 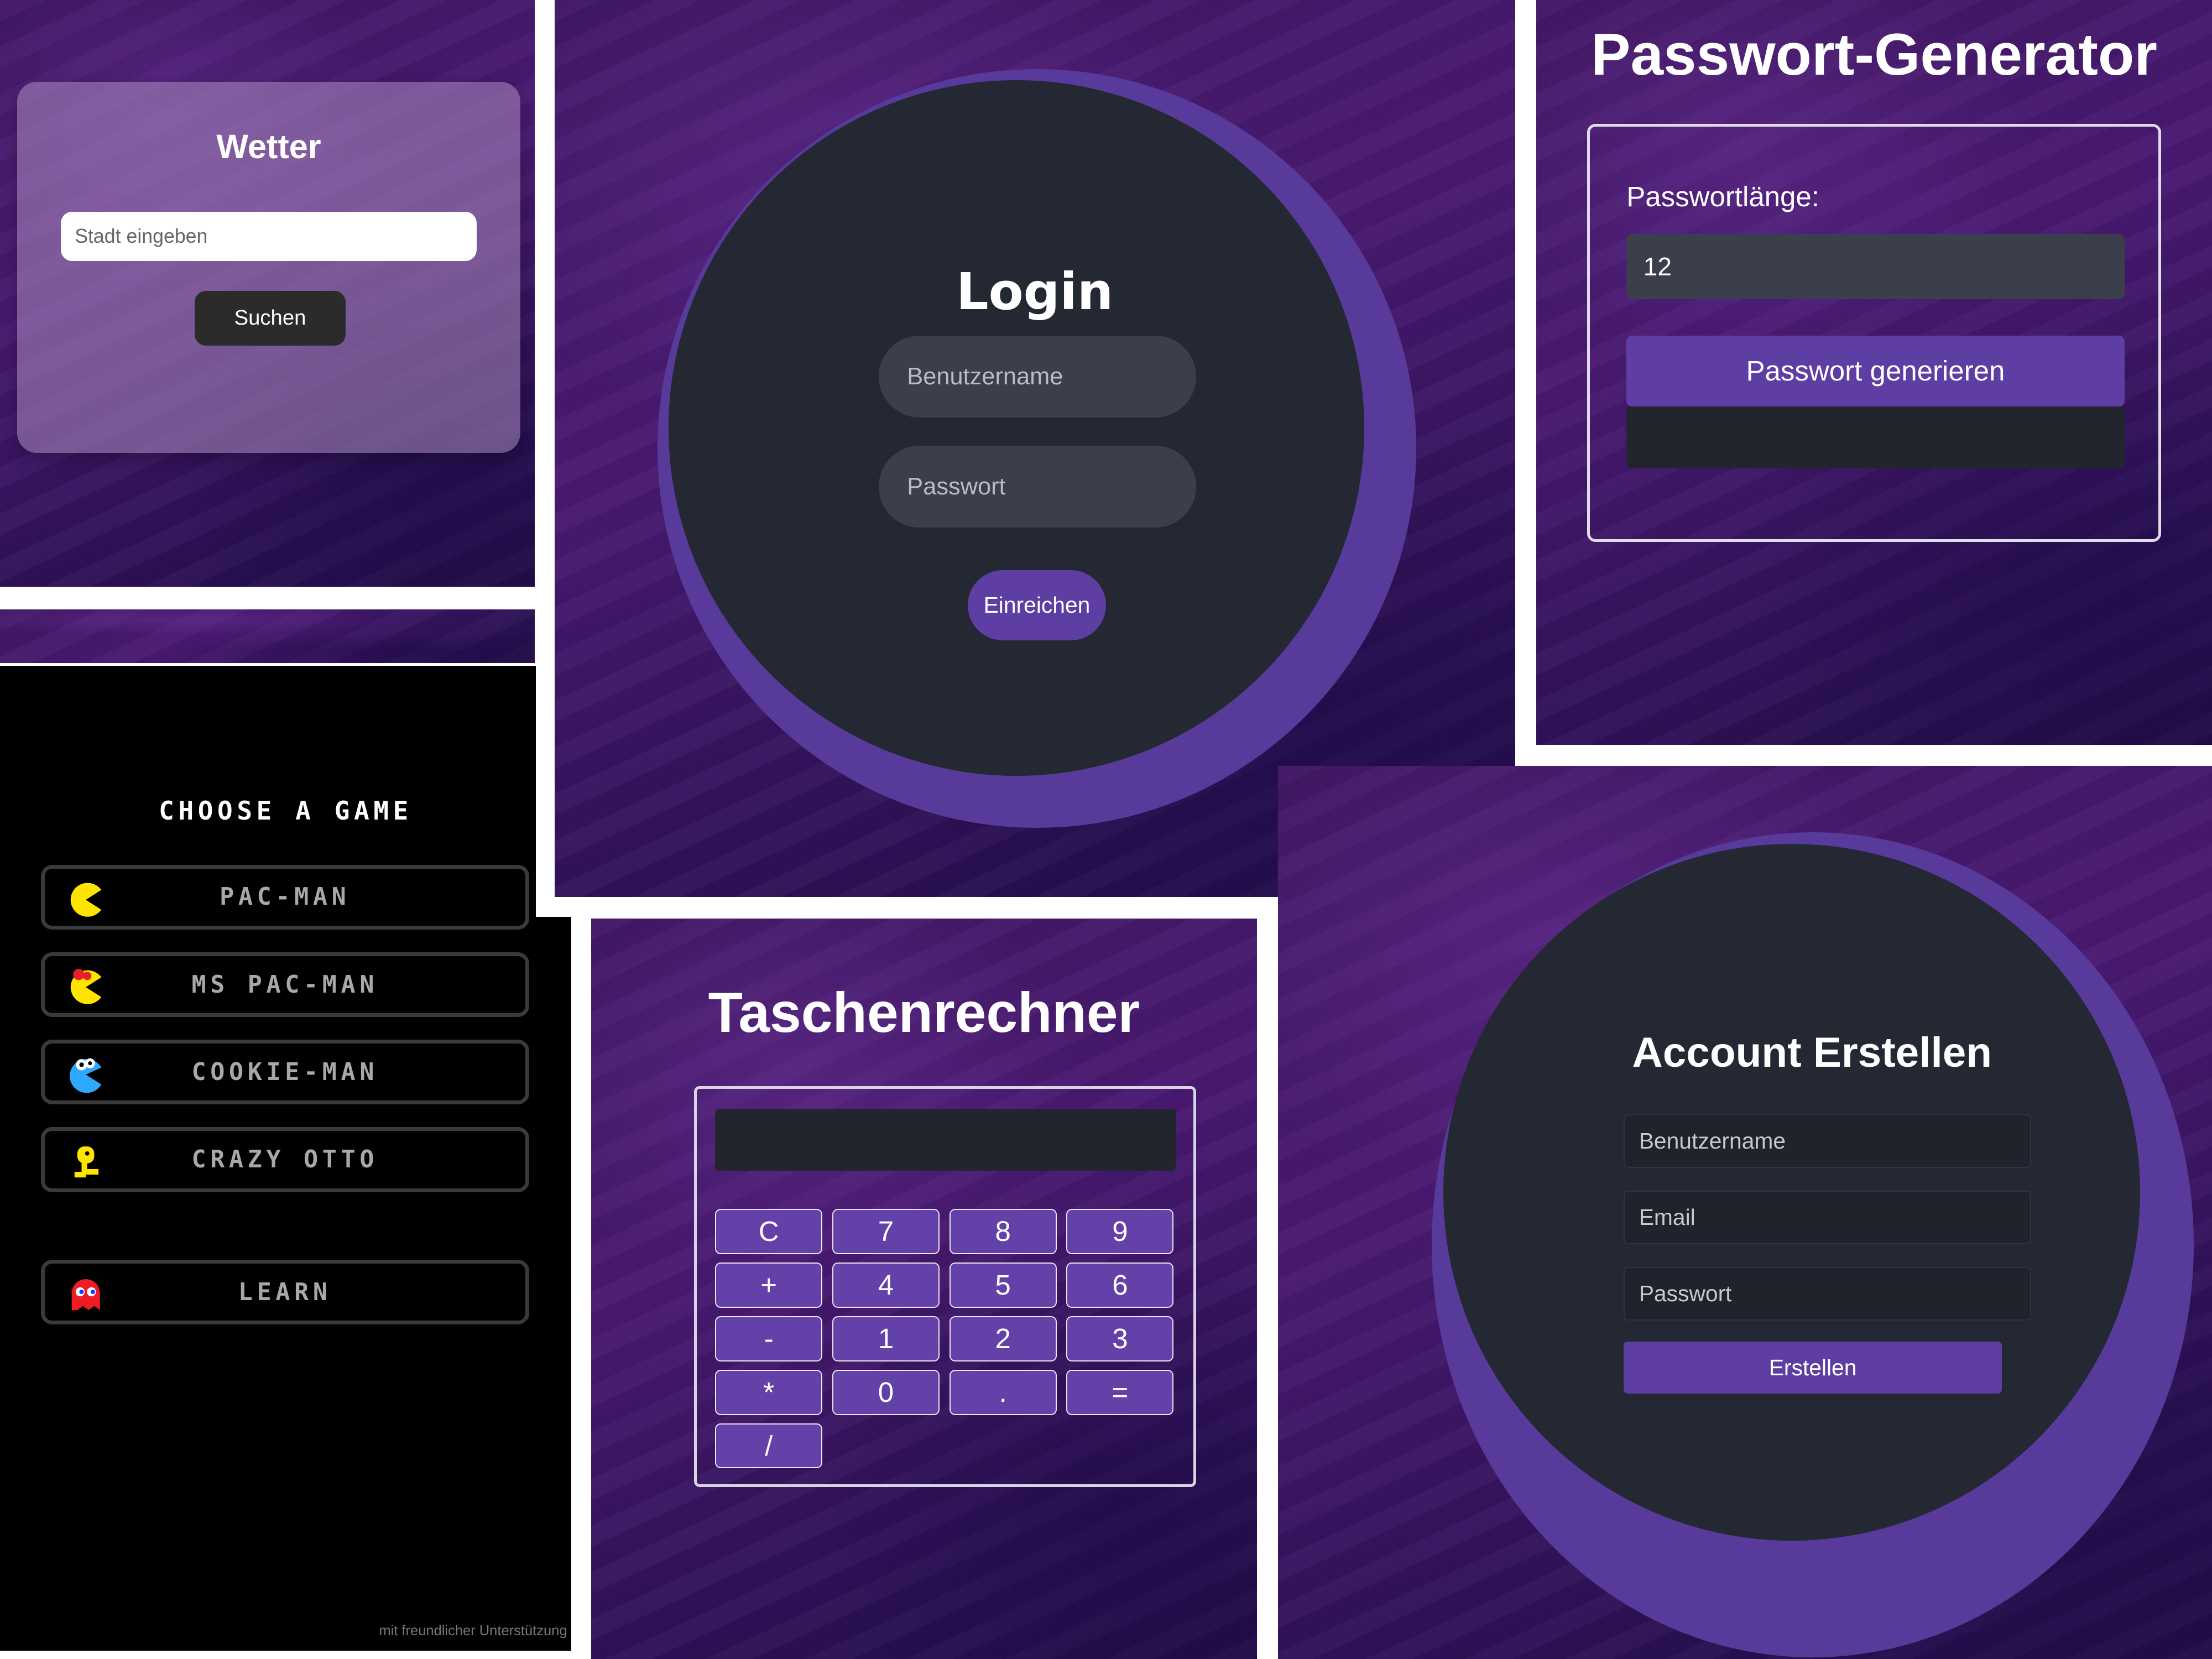 I want to click on game-item-crazy-otto: CRAZY OTTO, so click(x=285, y=1159).